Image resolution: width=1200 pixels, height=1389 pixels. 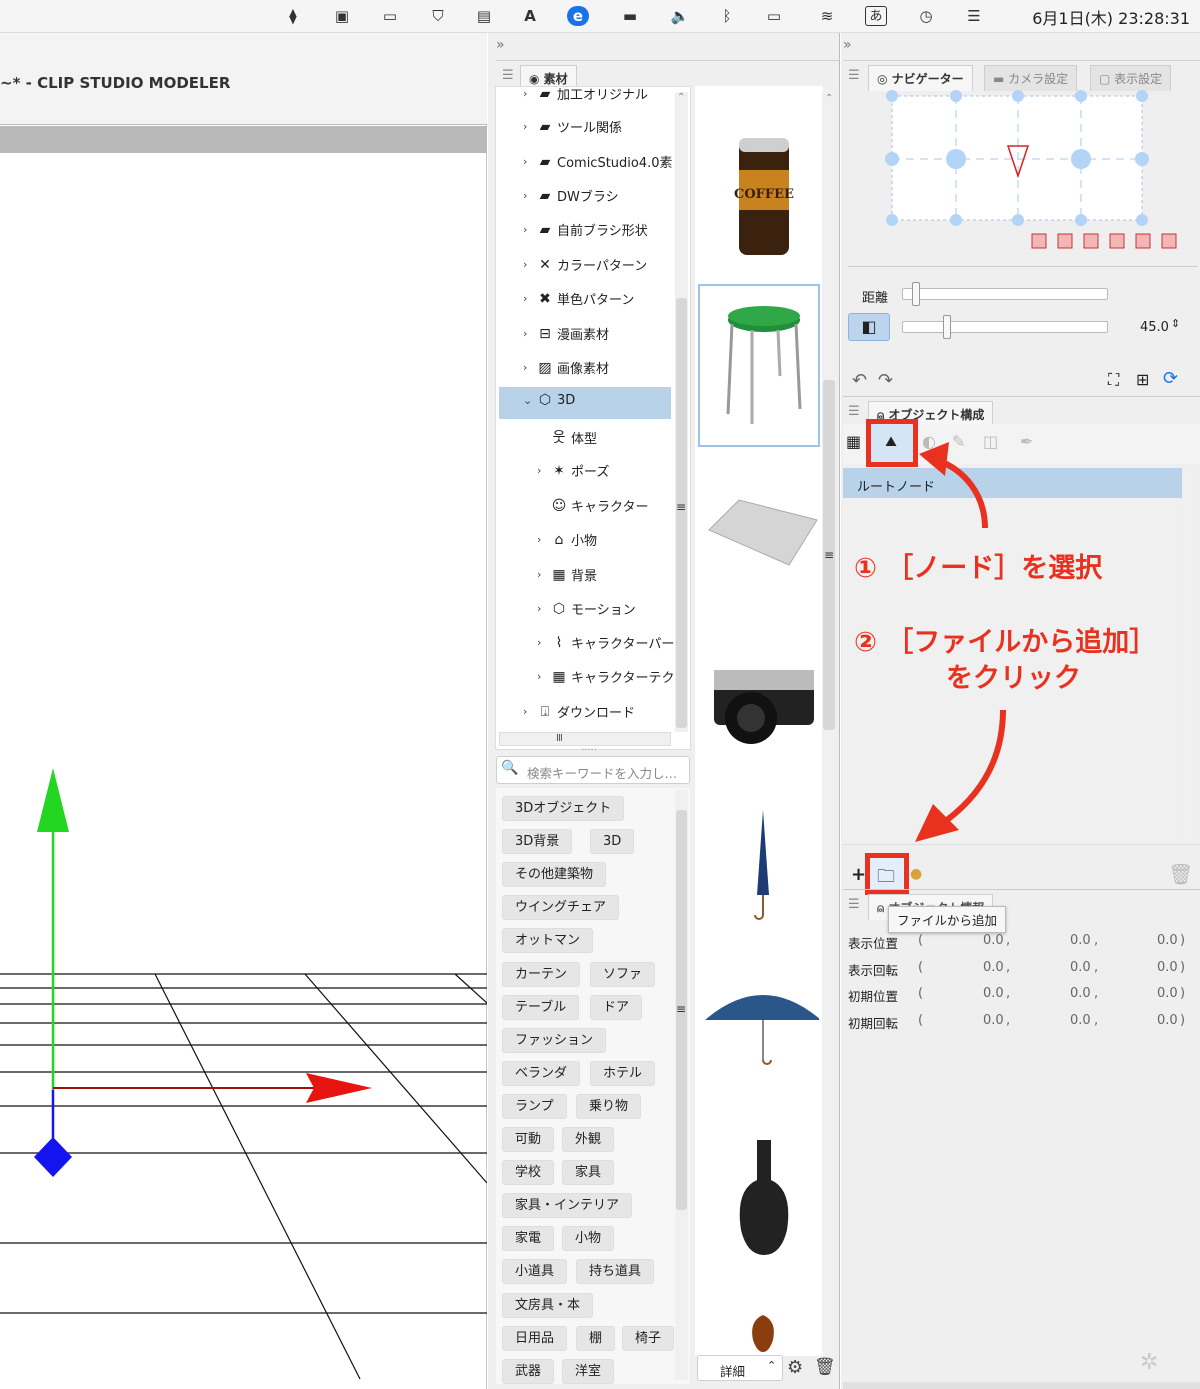 I want to click on axis-gizmo, so click(x=200, y=975).